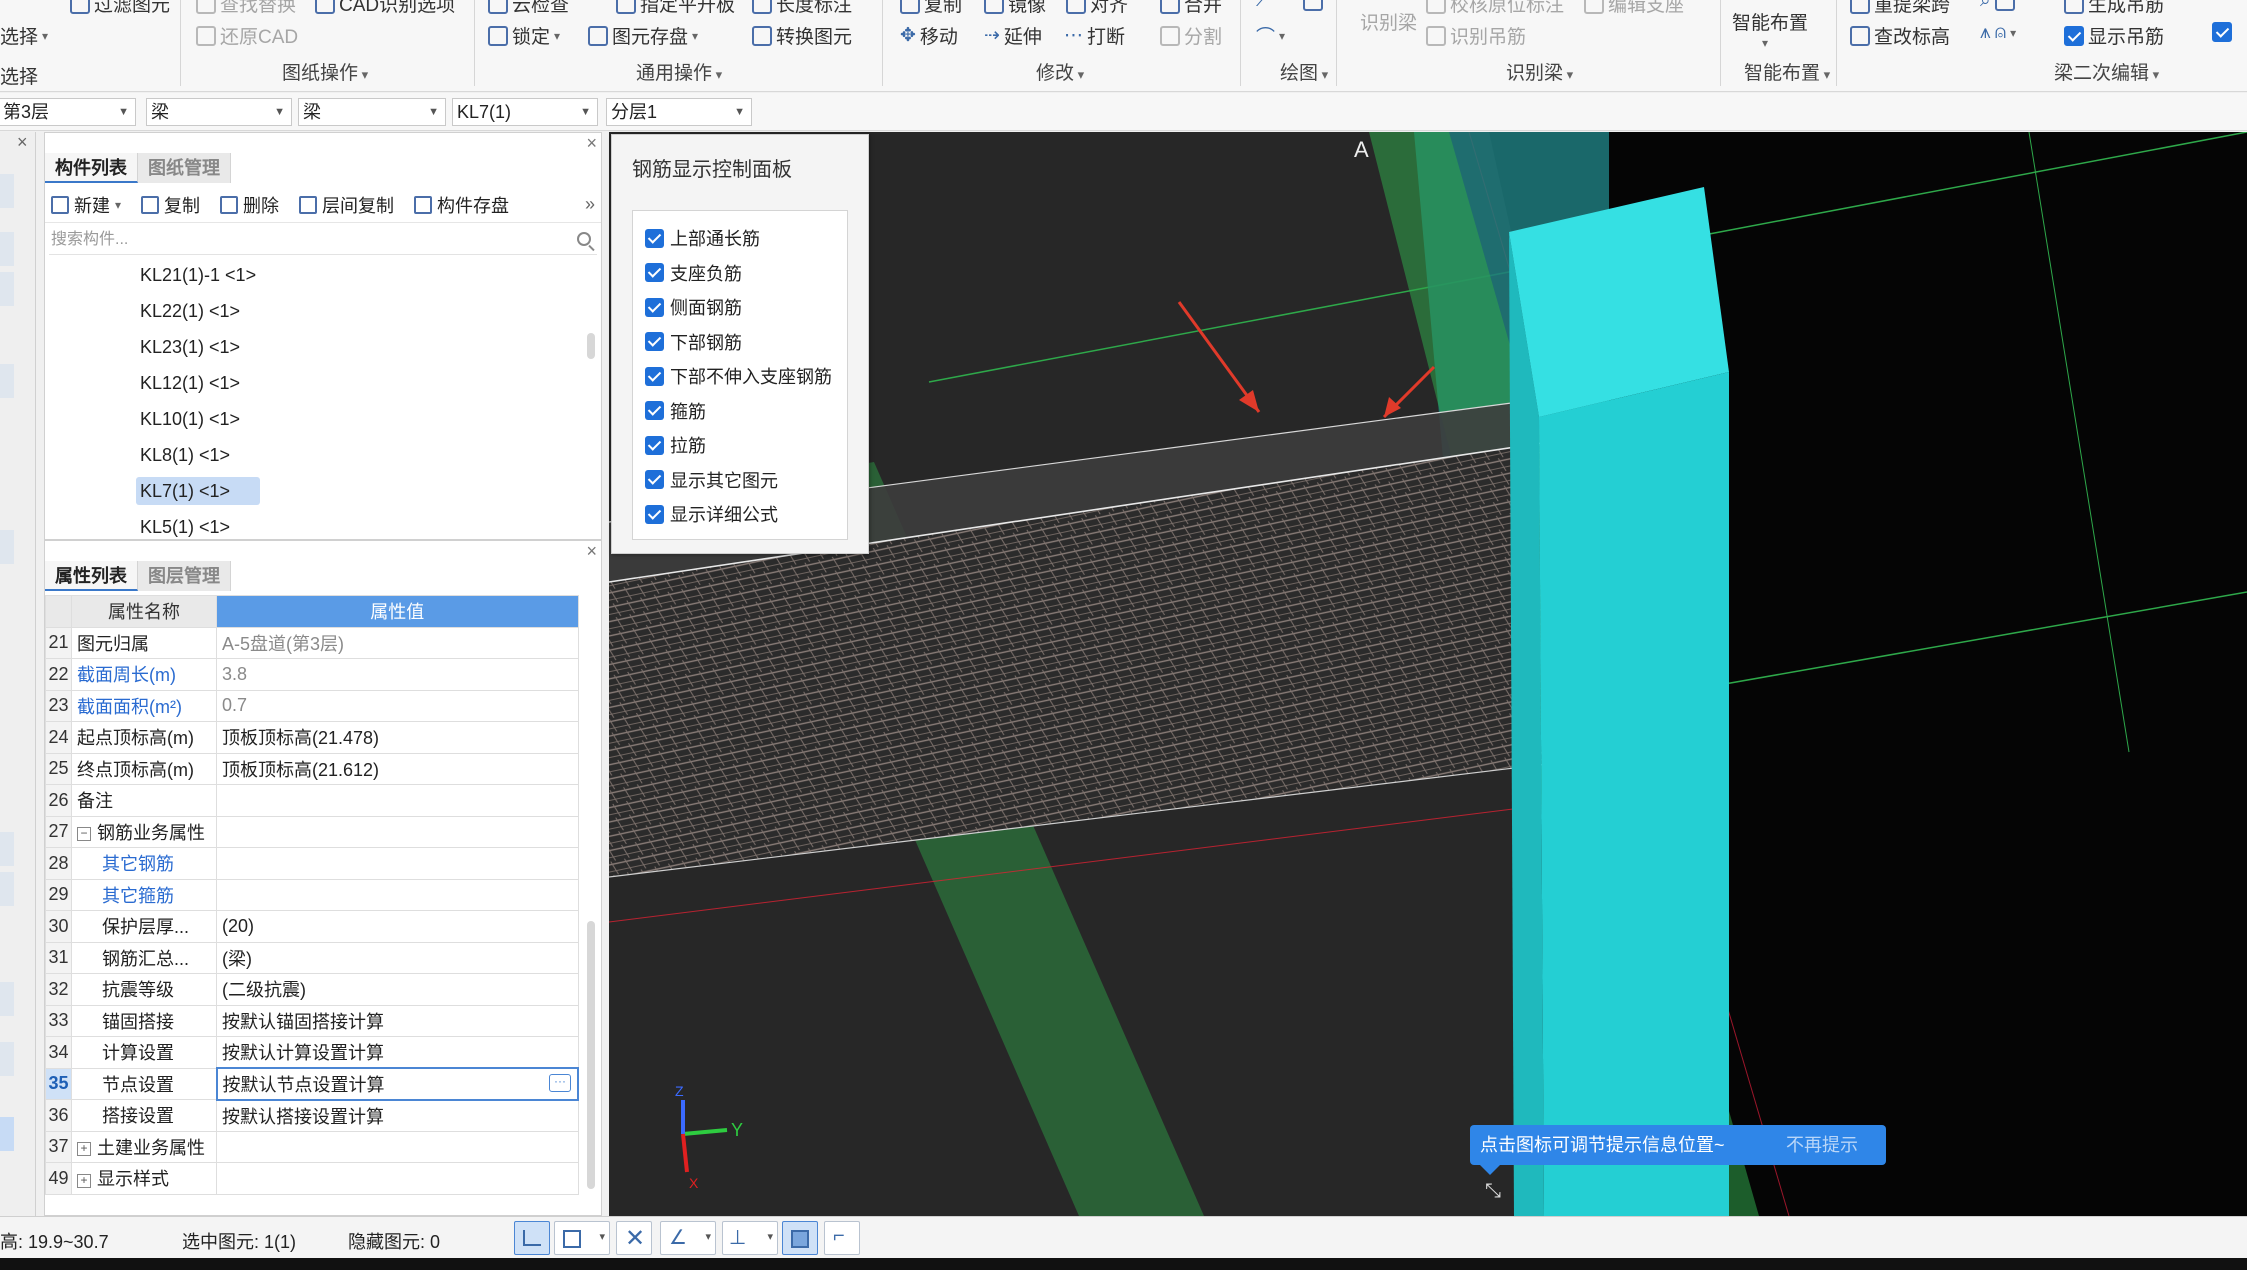 The image size is (2247, 1270). I want to click on list-item: KL8(1) <1>, so click(315, 455).